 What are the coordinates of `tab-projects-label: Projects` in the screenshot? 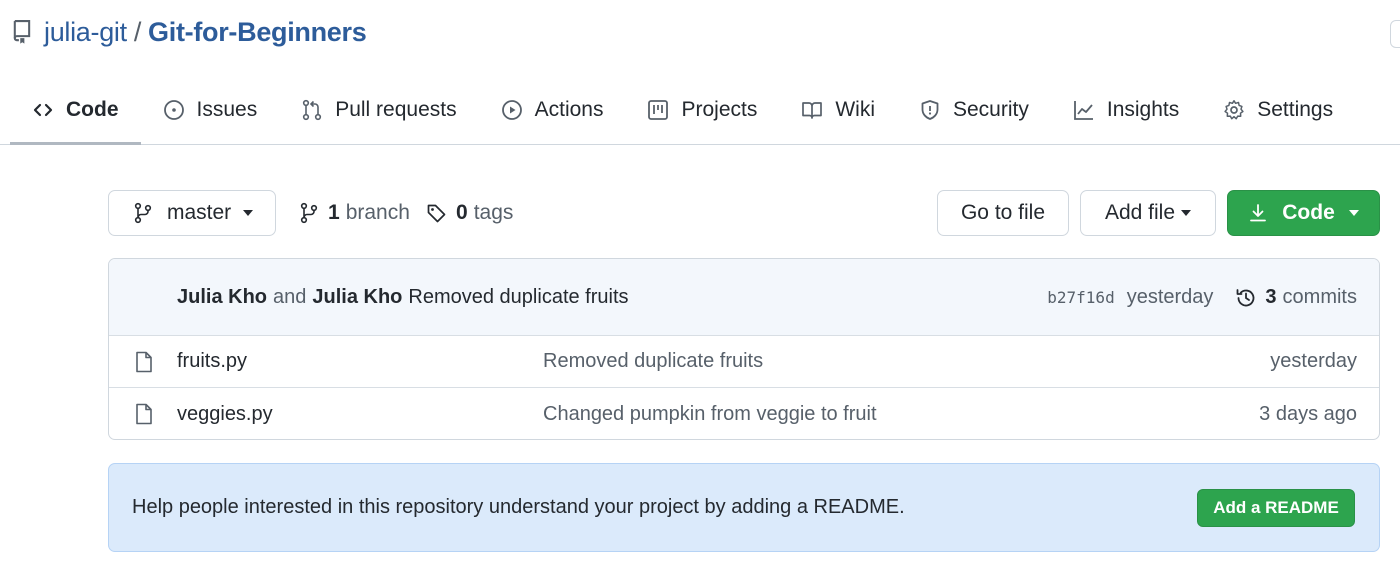 It's located at (719, 109).